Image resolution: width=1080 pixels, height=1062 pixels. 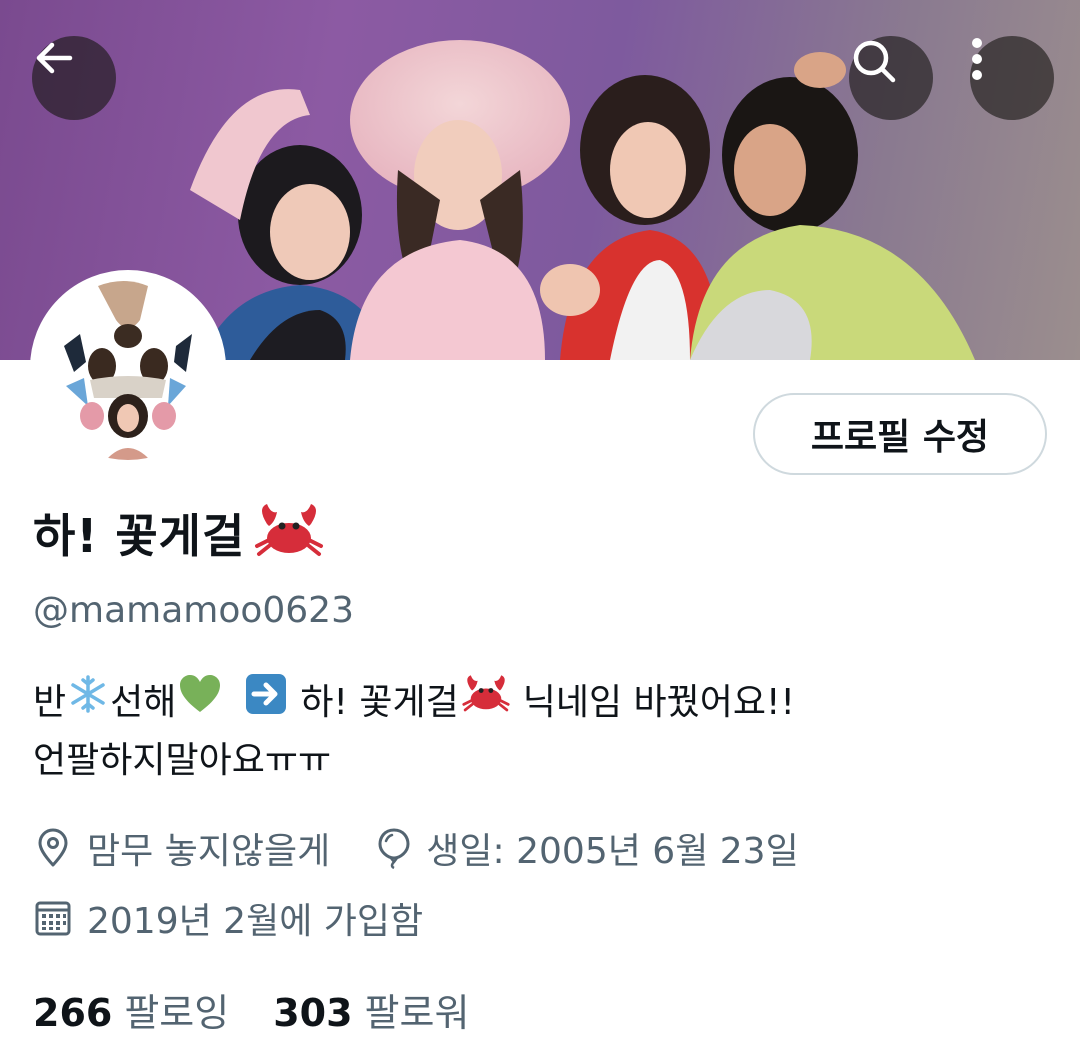 What do you see at coordinates (139, 536) in the screenshot?
I see `display-name: 하! 꽃게걸` at bounding box center [139, 536].